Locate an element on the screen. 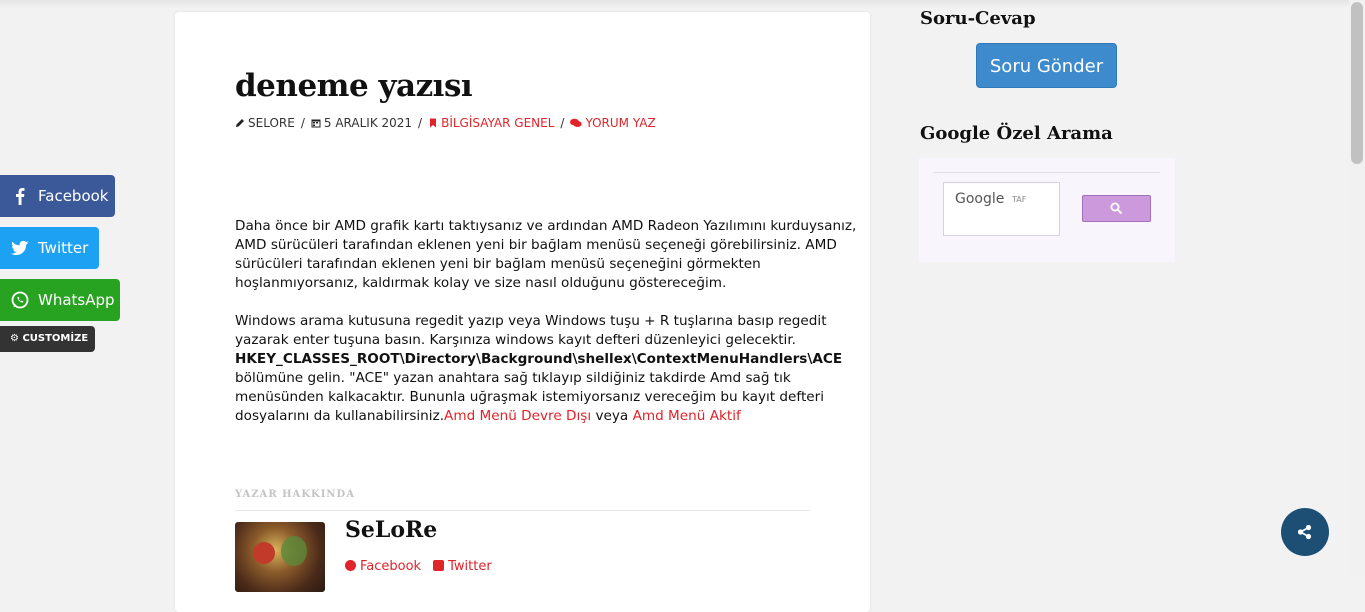  share-twitter-label: Twitter is located at coordinates (63, 248).